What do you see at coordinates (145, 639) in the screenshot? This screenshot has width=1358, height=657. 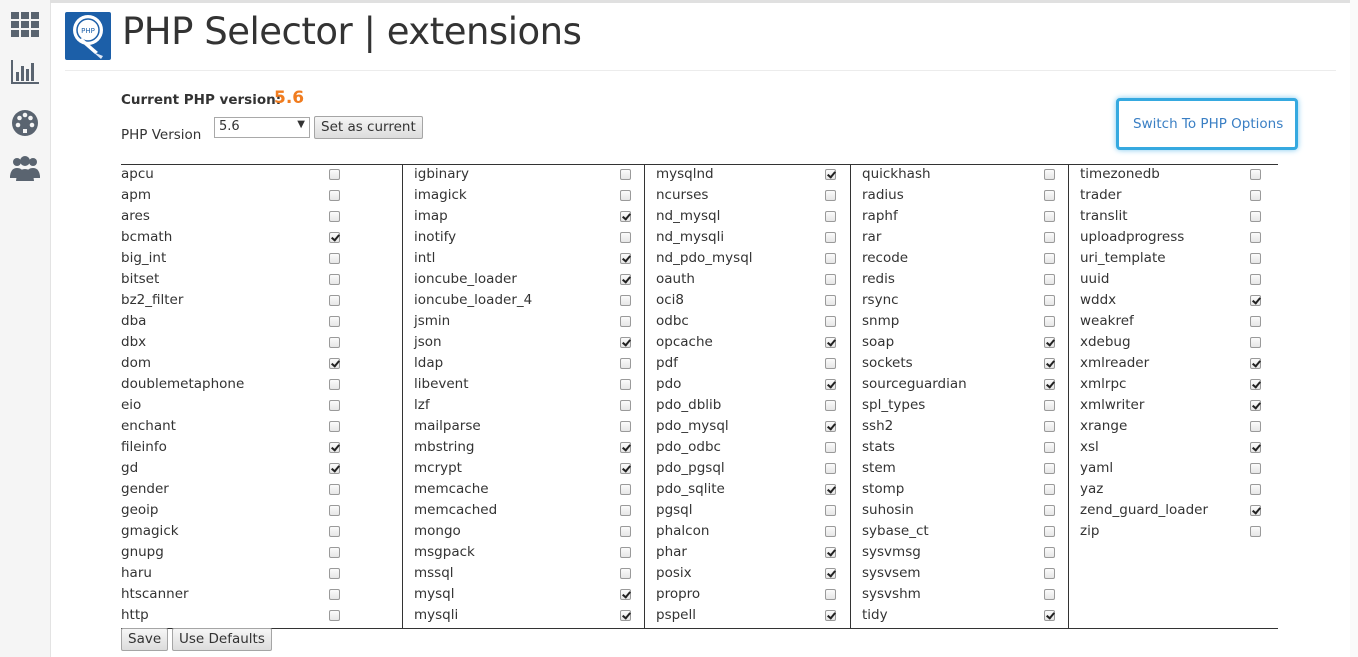 I see `save-button: Save` at bounding box center [145, 639].